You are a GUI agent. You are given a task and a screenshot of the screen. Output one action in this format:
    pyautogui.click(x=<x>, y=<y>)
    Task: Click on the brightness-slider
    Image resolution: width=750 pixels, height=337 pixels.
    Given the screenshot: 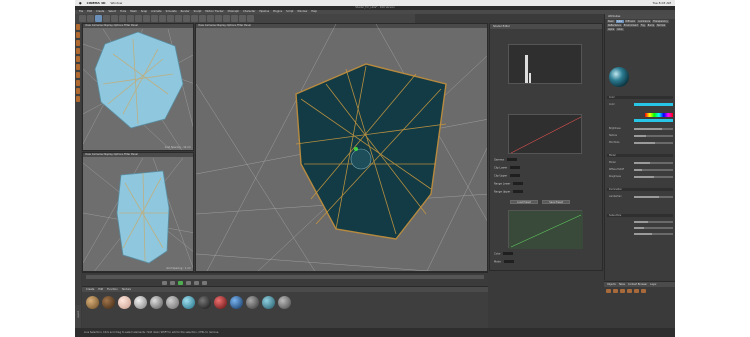 What is the action you would take?
    pyautogui.click(x=653, y=129)
    